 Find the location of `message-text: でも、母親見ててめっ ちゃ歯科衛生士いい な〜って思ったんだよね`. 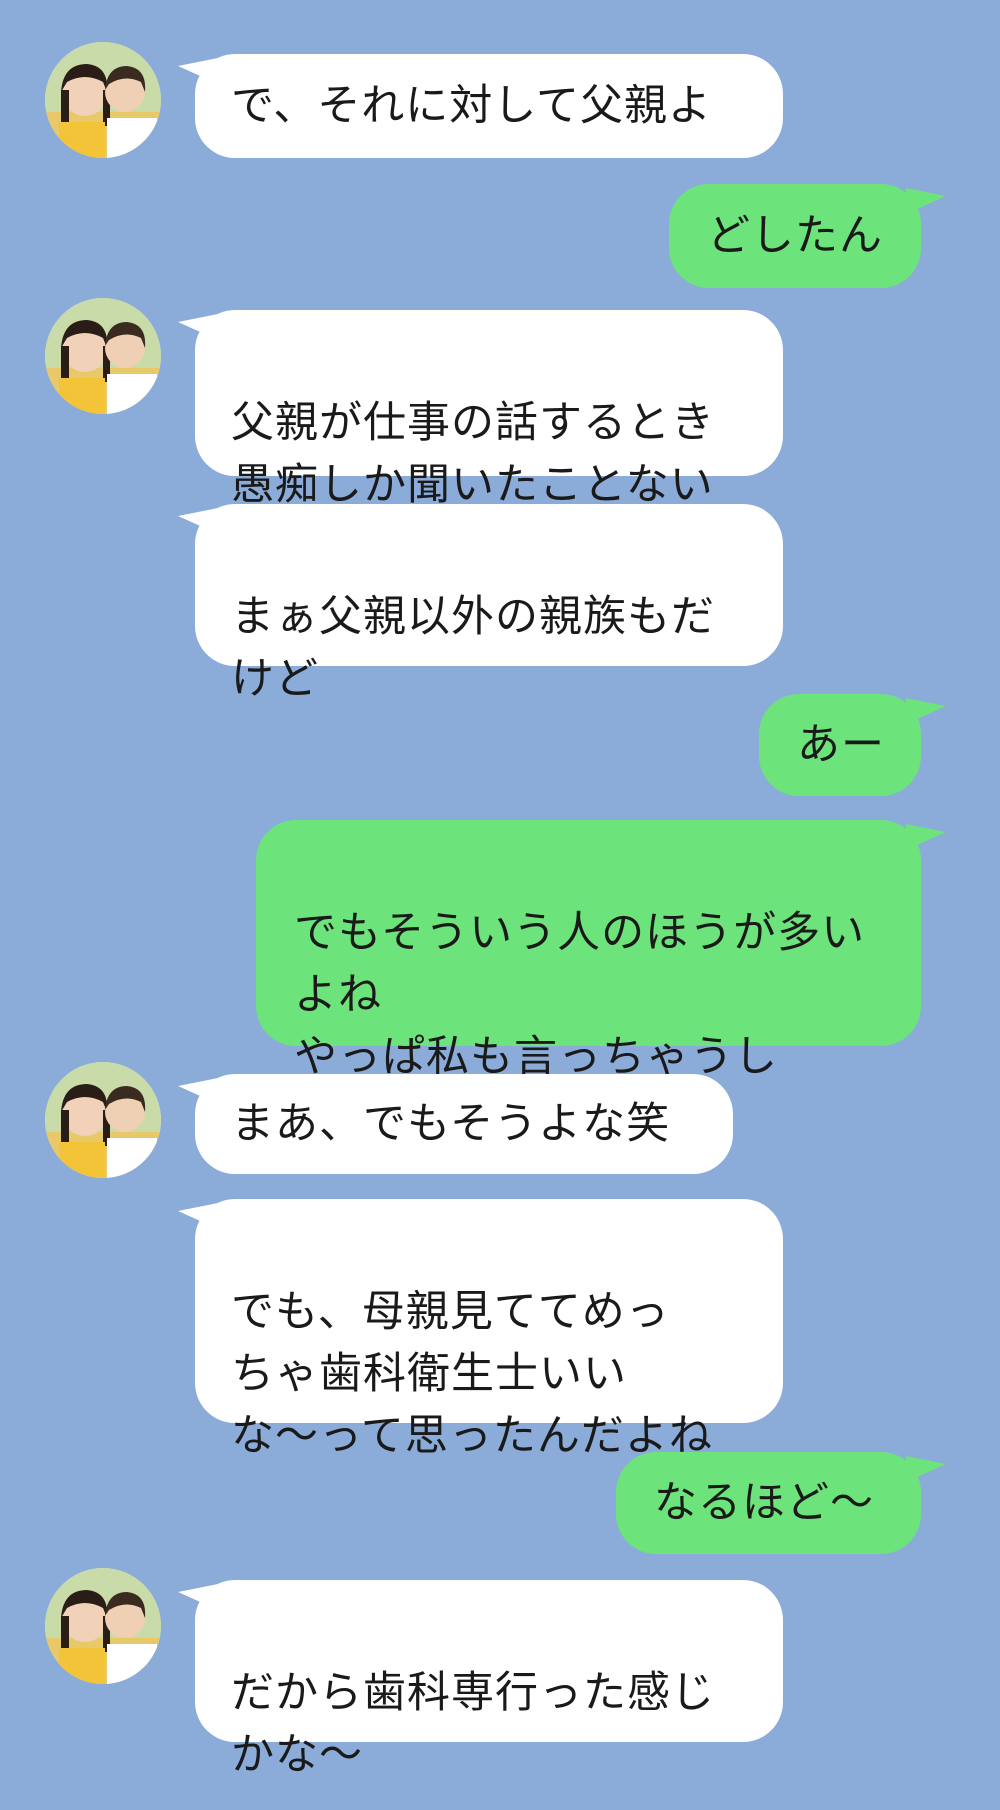

message-text: でも、母親見ててめっ ちゃ歯科衛生士いい な〜って思ったんだよね is located at coordinates (472, 1374).